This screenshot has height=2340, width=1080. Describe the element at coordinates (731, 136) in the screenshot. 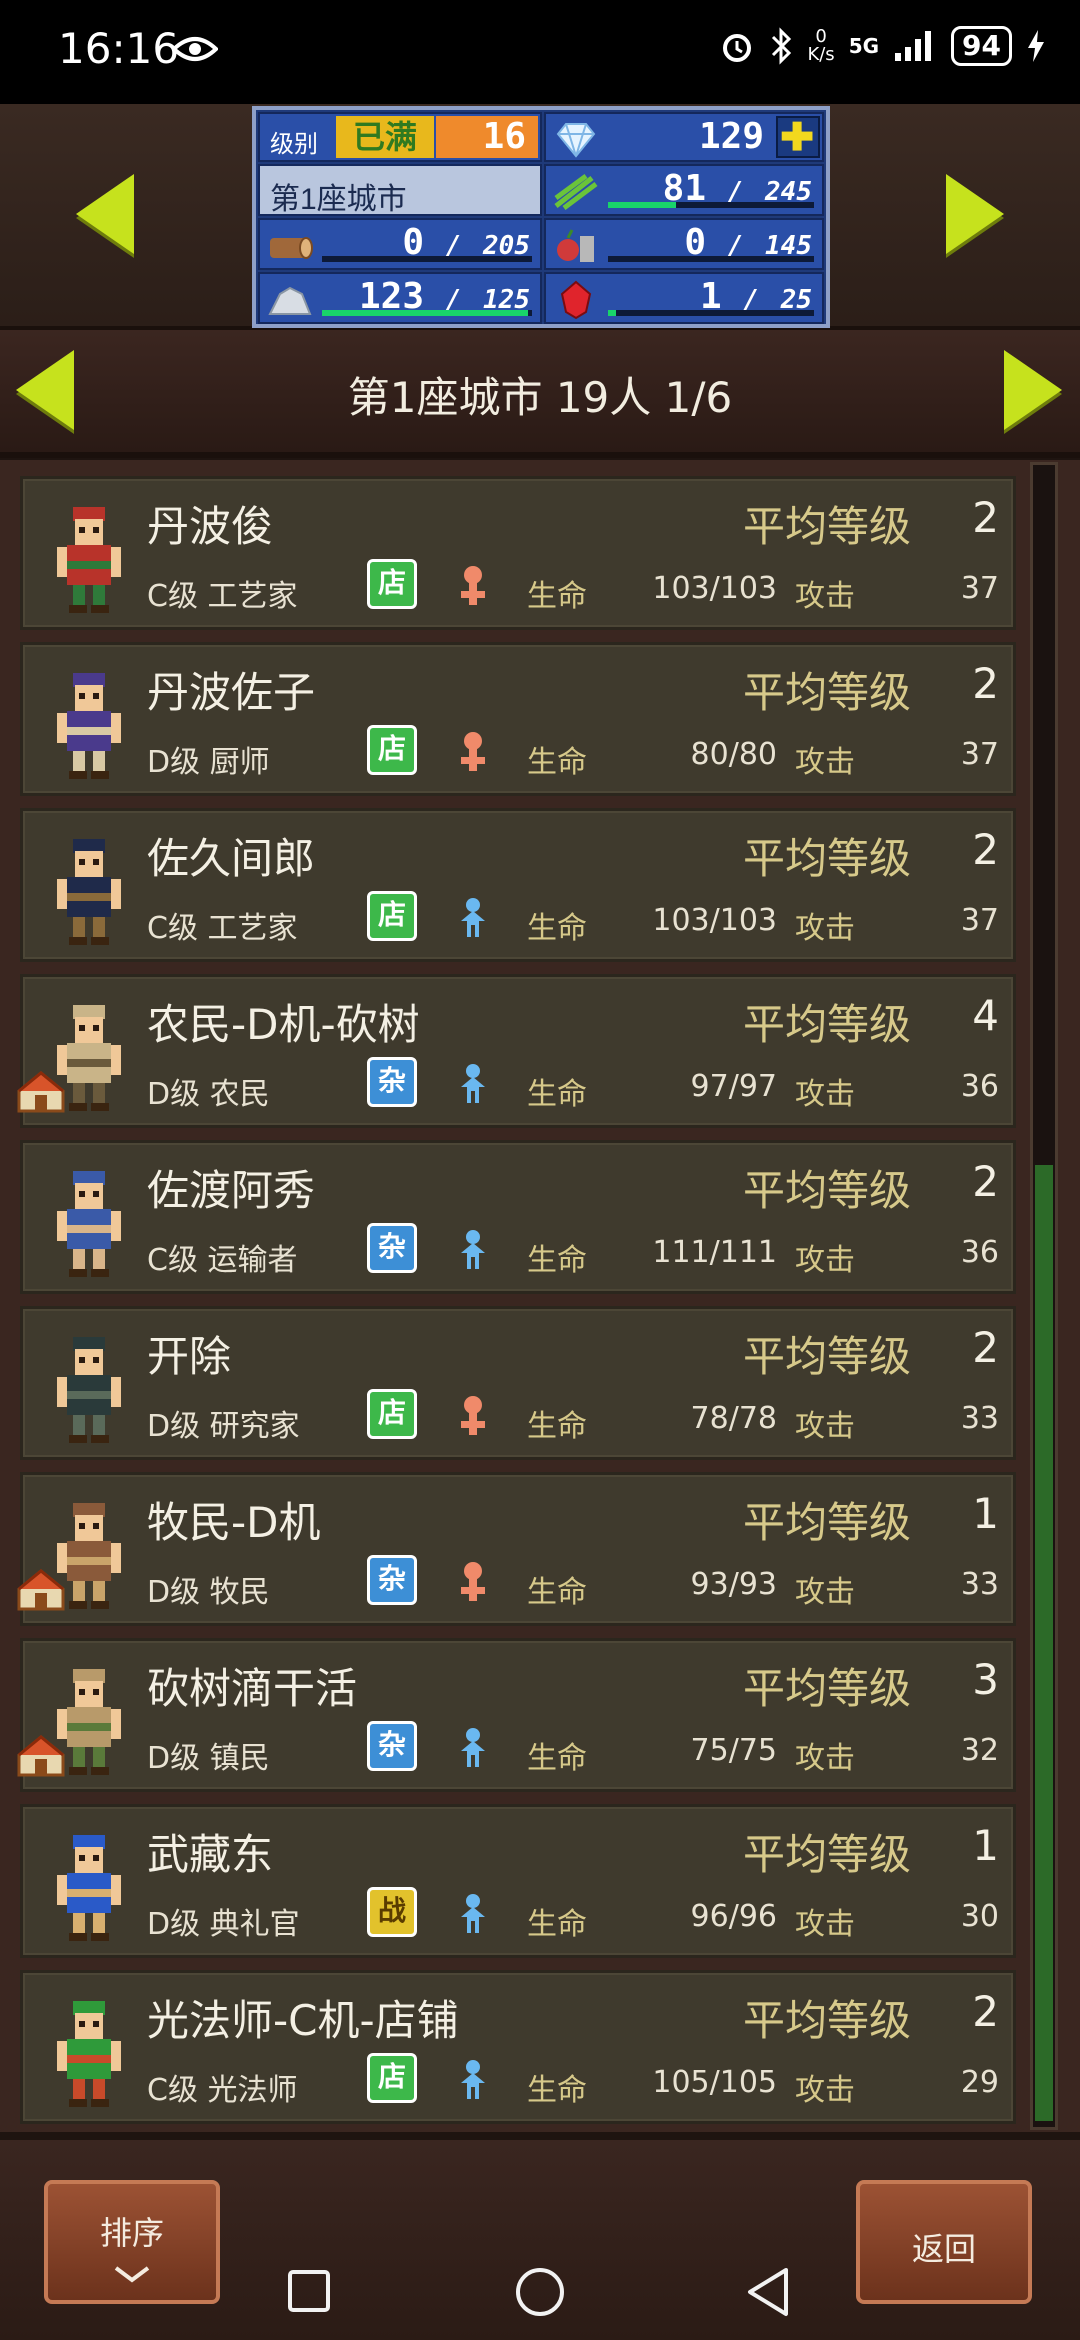

I see `gem-count: 129` at that location.